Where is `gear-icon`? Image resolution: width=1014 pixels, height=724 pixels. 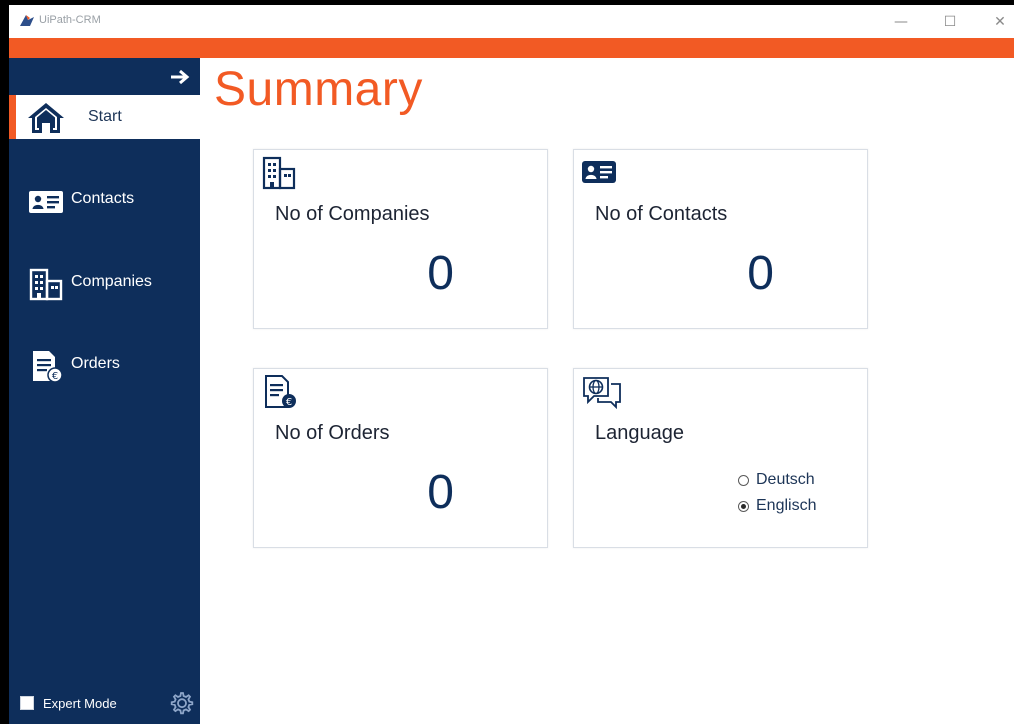 gear-icon is located at coordinates (181, 703).